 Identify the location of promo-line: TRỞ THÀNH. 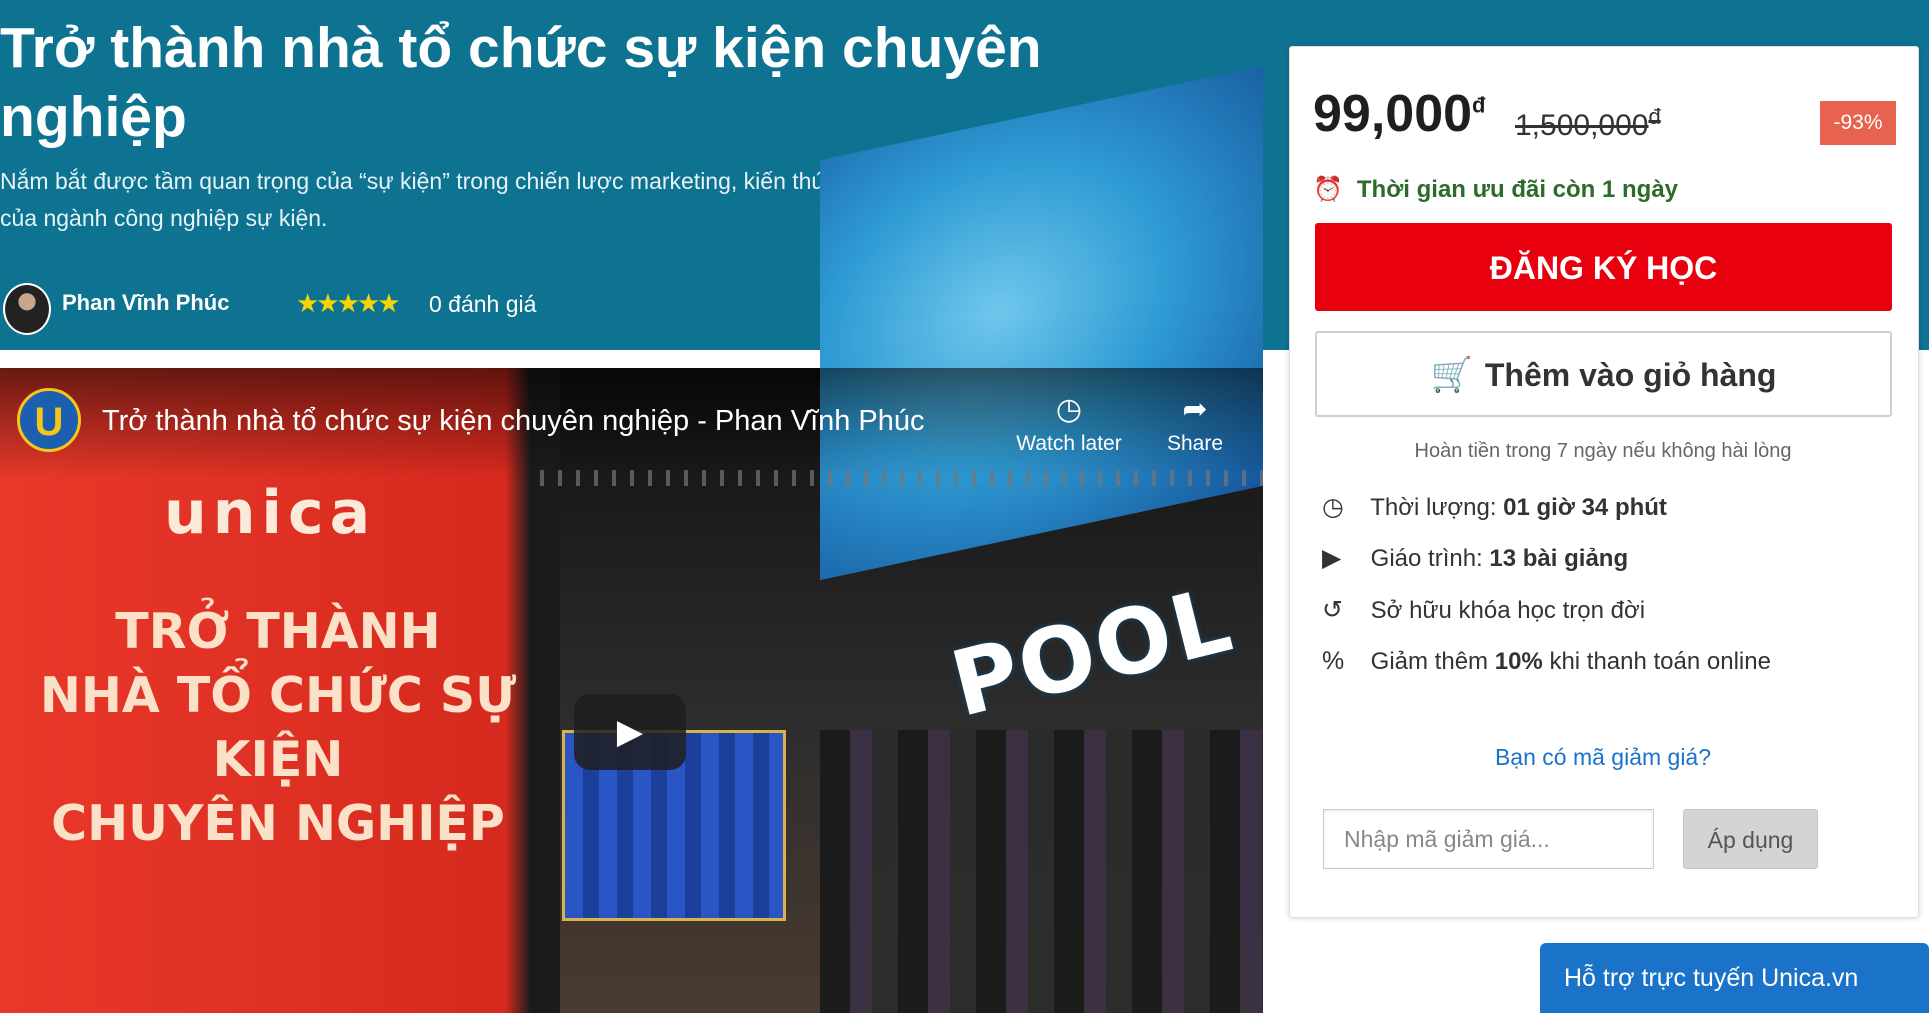
(278, 631).